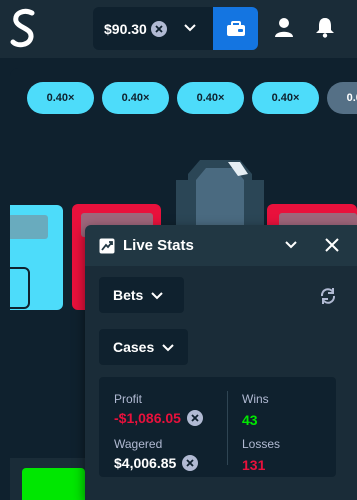 The width and height of the screenshot is (357, 500). Describe the element at coordinates (53, 484) in the screenshot. I see `bet-button` at that location.